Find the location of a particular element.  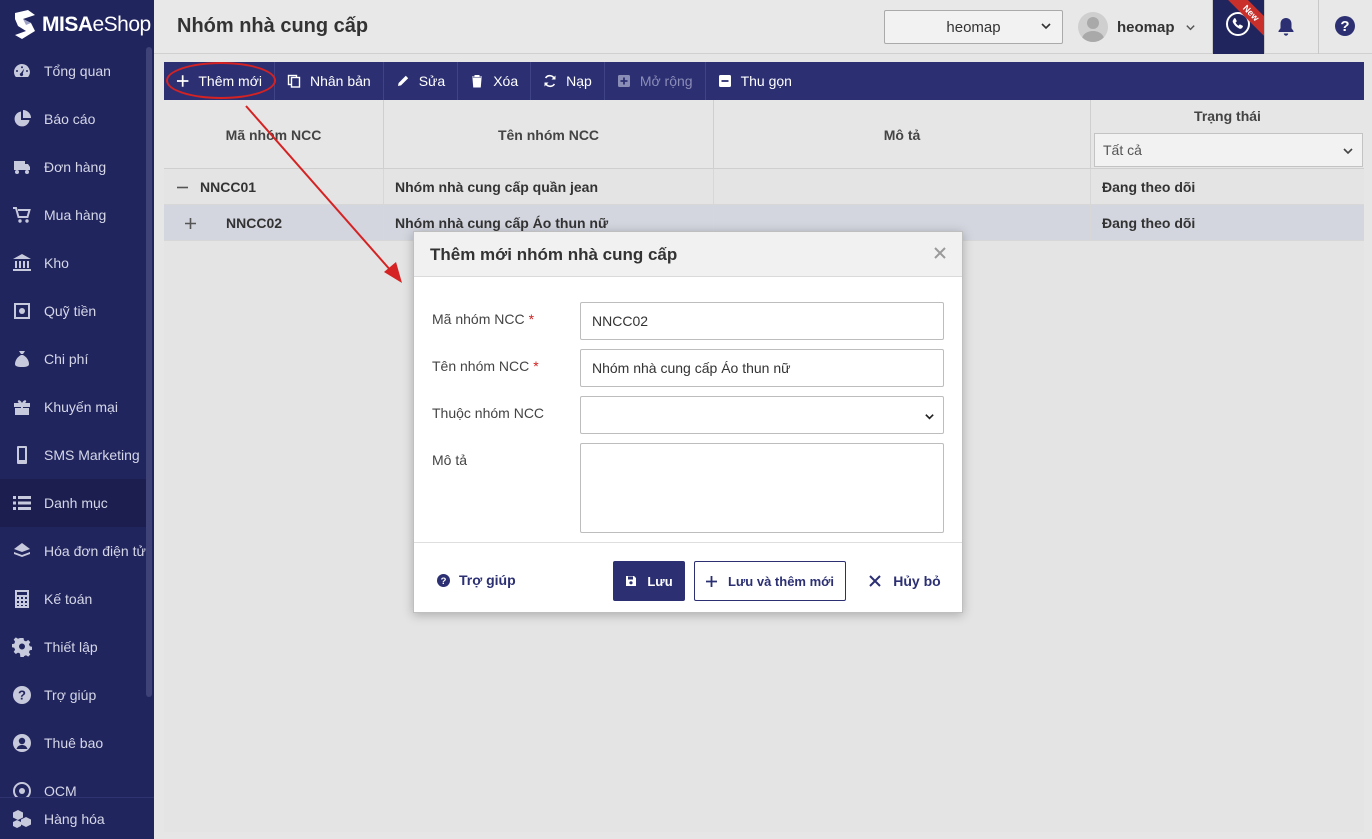

user-menu: heomap is located at coordinates (1137, 27).